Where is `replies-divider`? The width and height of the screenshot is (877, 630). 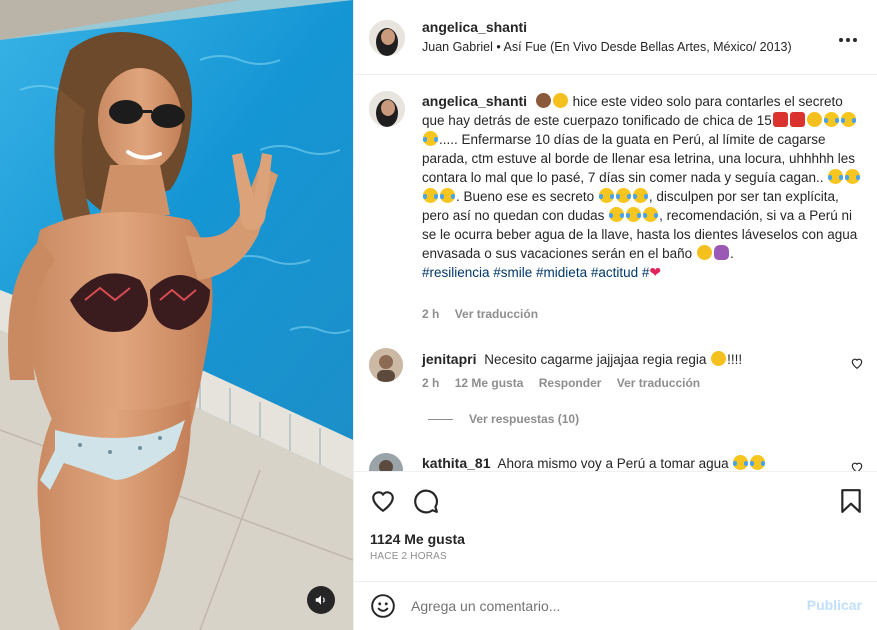 replies-divider is located at coordinates (440, 419).